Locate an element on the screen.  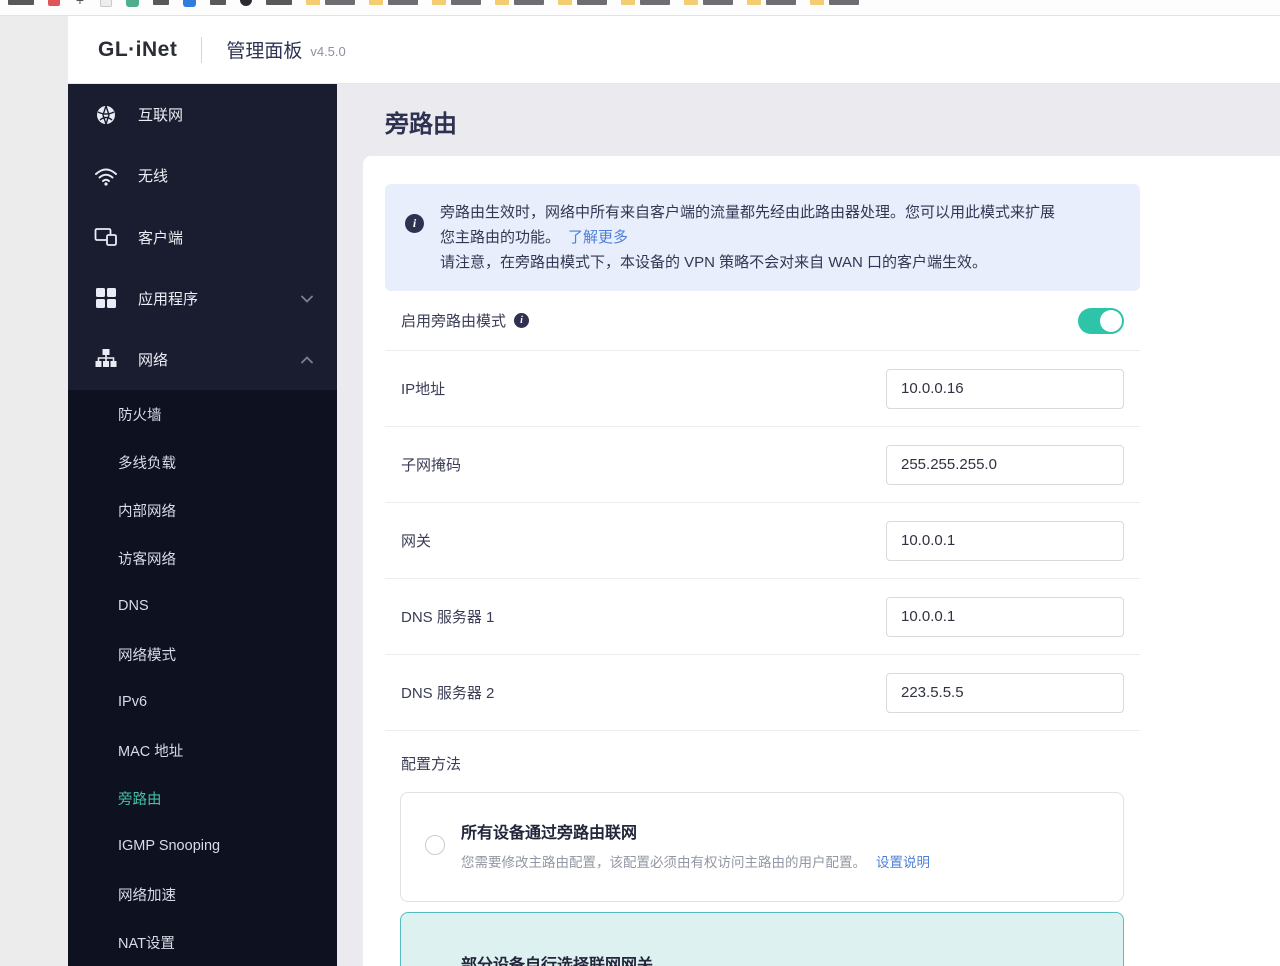
browser-bookmarks-bar: + is located at coordinates (640, 8).